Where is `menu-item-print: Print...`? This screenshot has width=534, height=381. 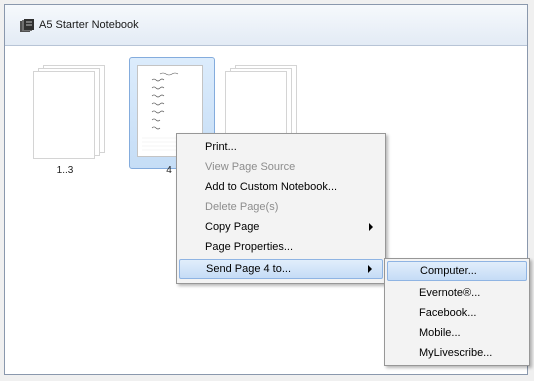 menu-item-print: Print... is located at coordinates (281, 147).